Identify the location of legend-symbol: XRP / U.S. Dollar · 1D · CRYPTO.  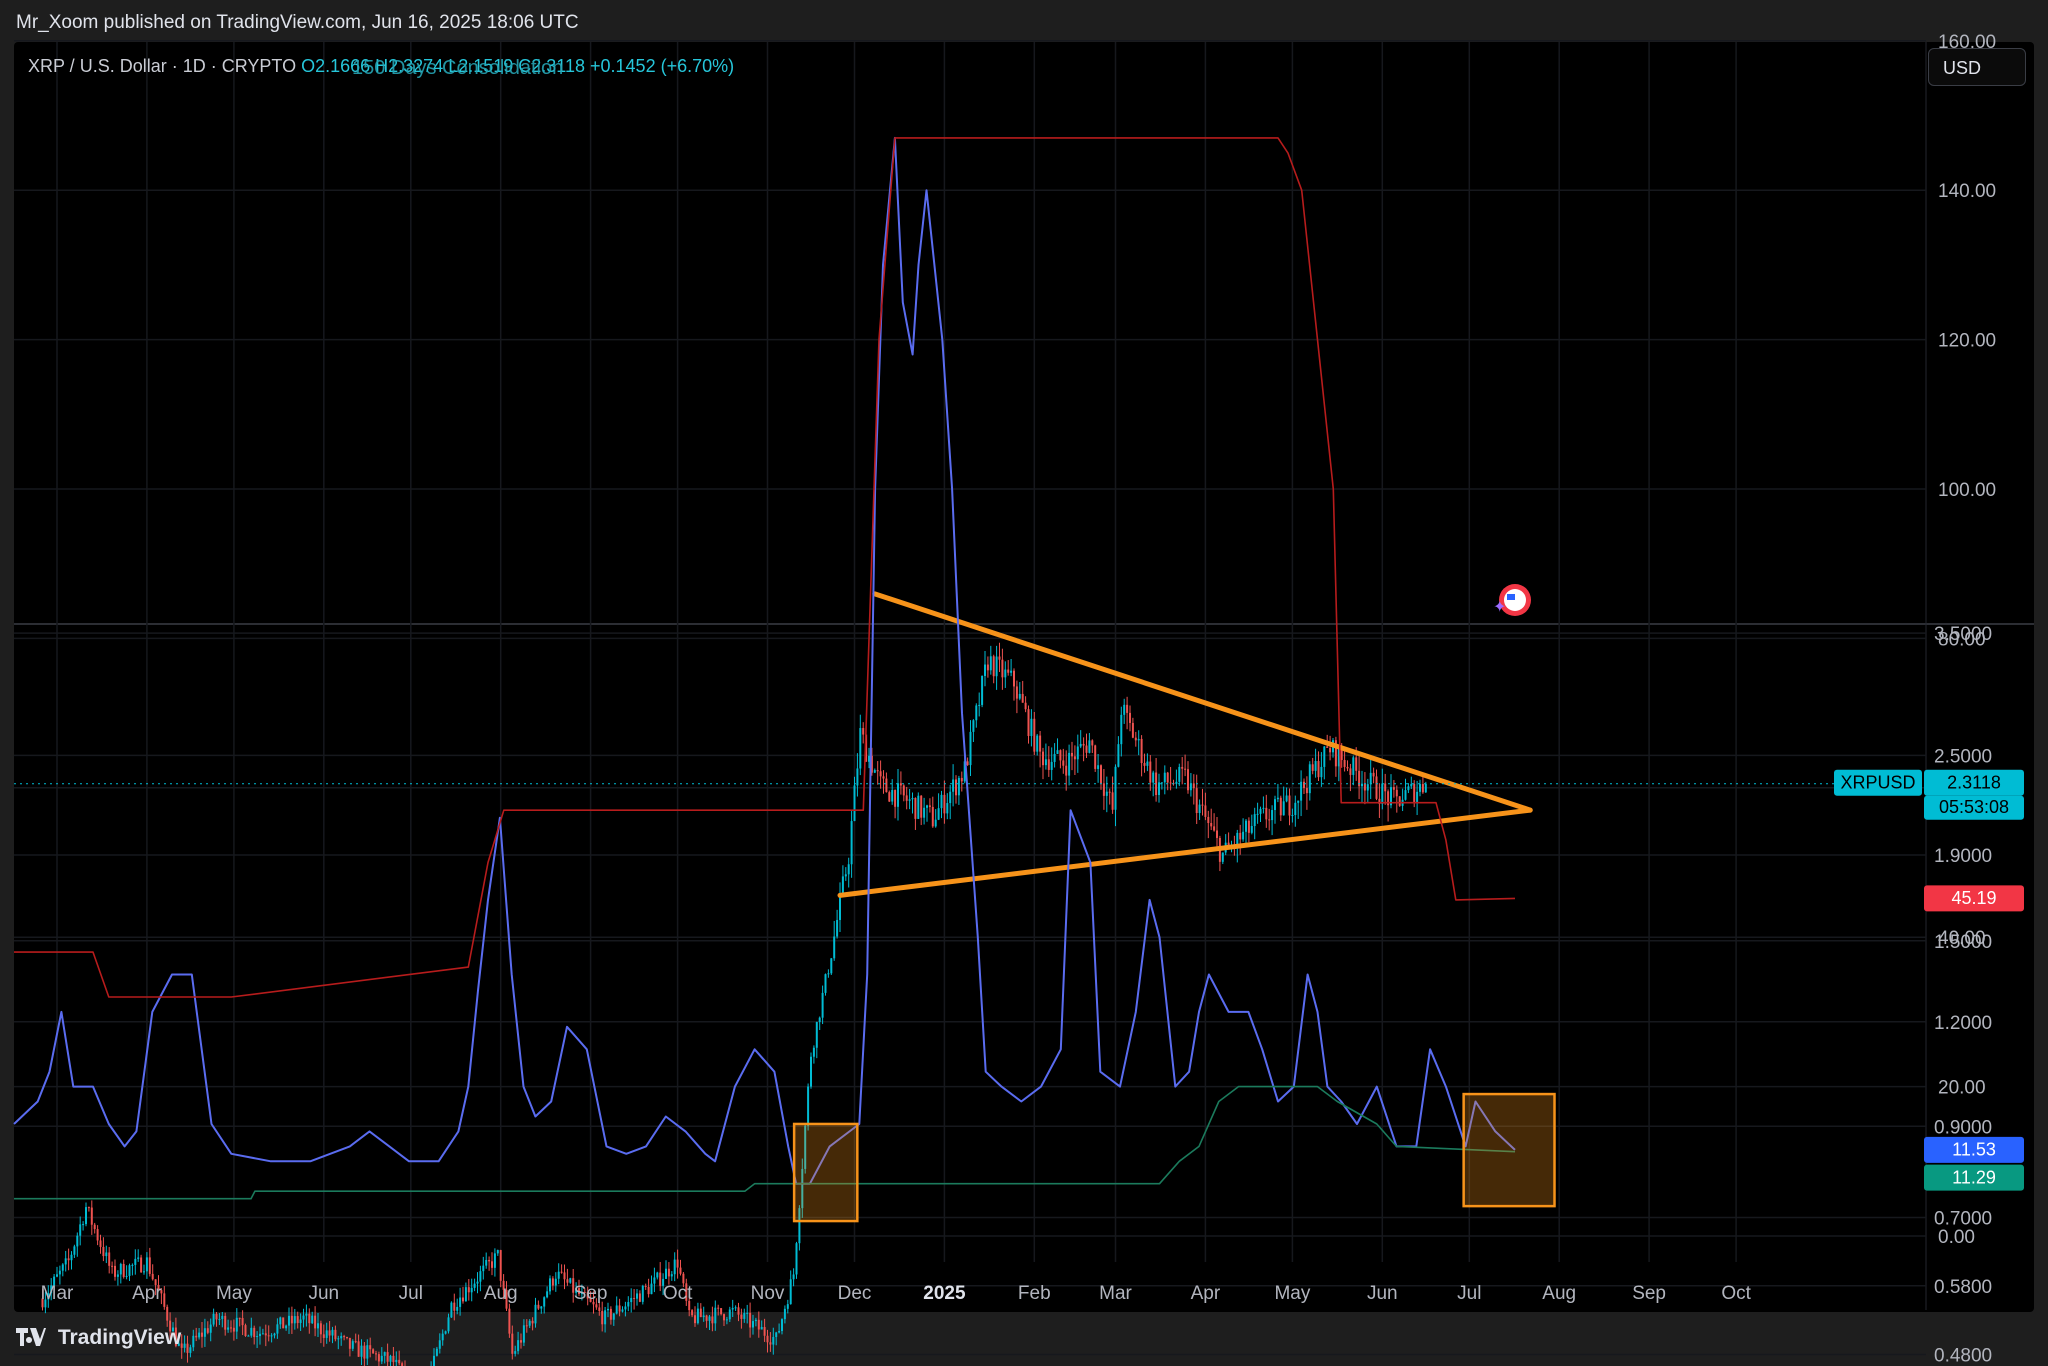
(162, 66).